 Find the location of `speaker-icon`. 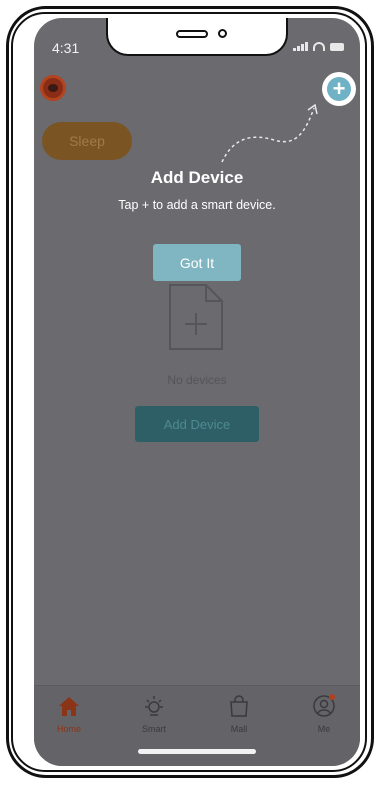

speaker-icon is located at coordinates (192, 34).